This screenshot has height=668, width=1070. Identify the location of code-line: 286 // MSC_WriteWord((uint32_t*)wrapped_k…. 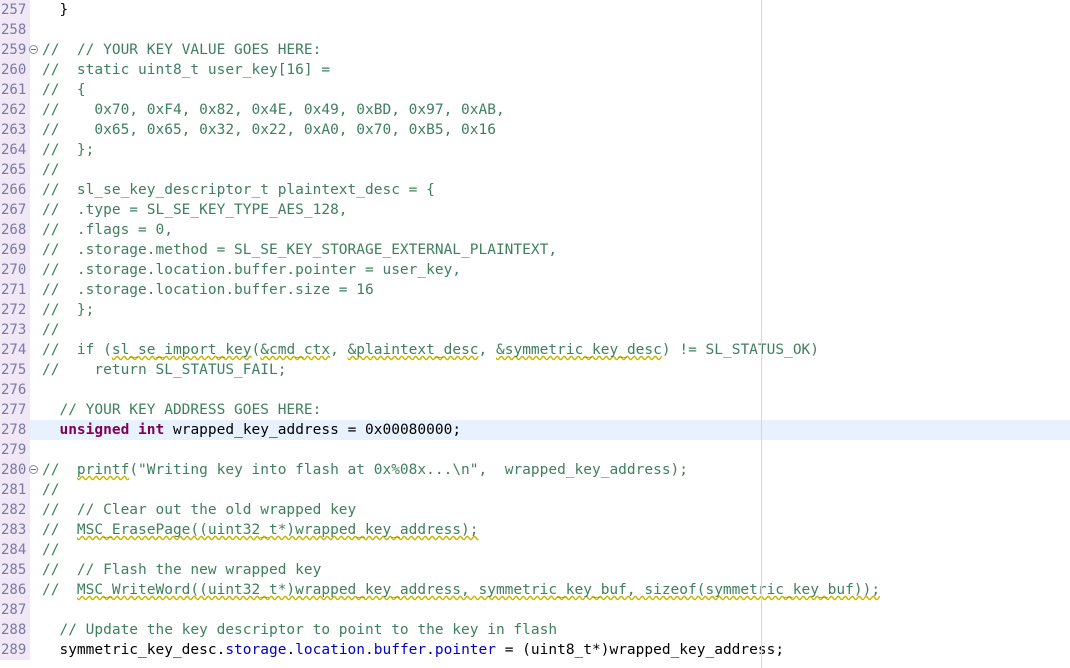
(535, 590).